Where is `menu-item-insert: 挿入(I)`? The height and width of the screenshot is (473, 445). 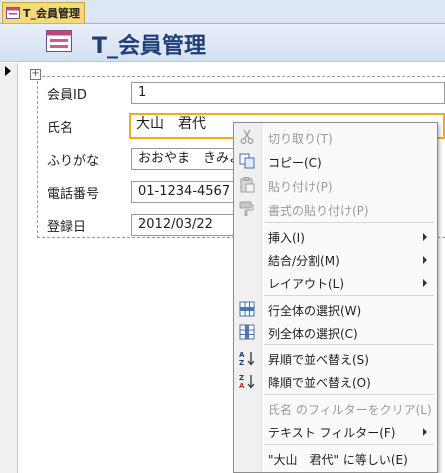 menu-item-insert: 挿入(I) is located at coordinates (335, 236).